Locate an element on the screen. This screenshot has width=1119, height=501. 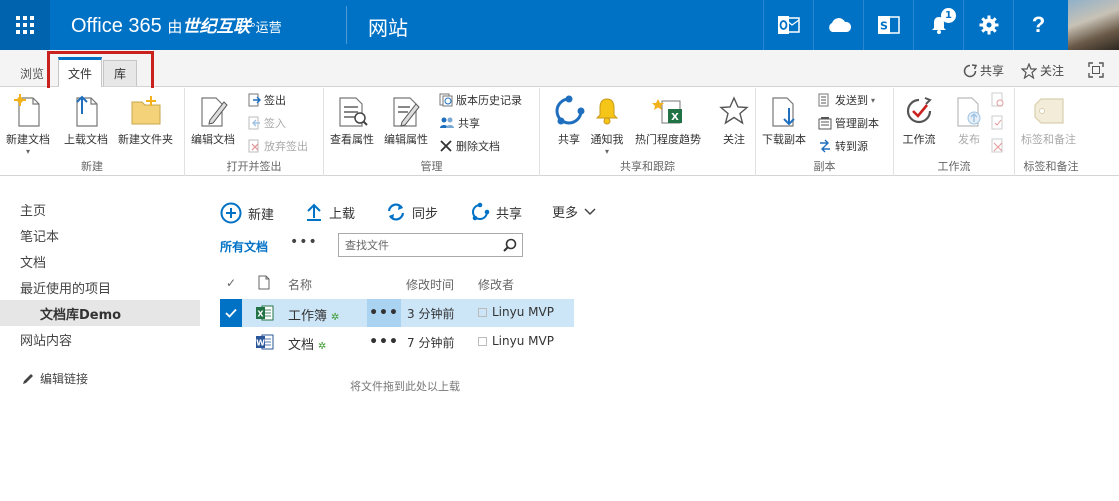
file-name-link: 工作簿 ✲ is located at coordinates (313, 314).